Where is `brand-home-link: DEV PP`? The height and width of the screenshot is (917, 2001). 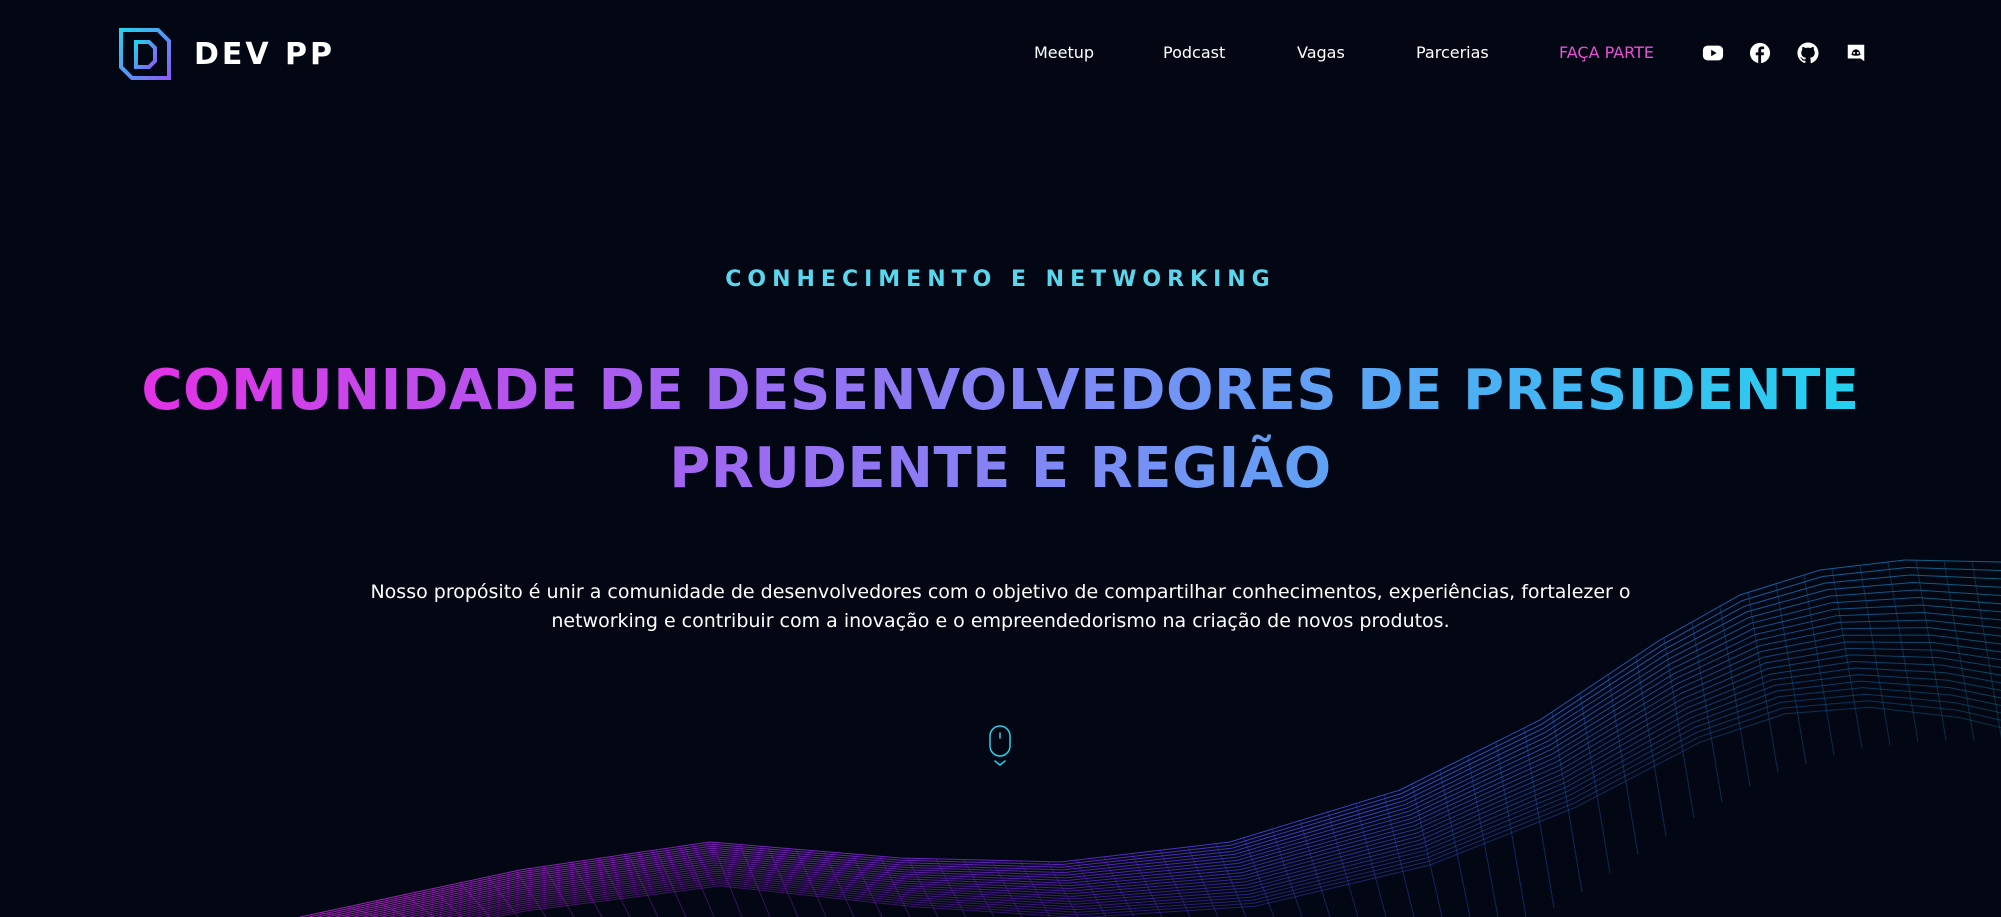 brand-home-link: DEV PP is located at coordinates (226, 54).